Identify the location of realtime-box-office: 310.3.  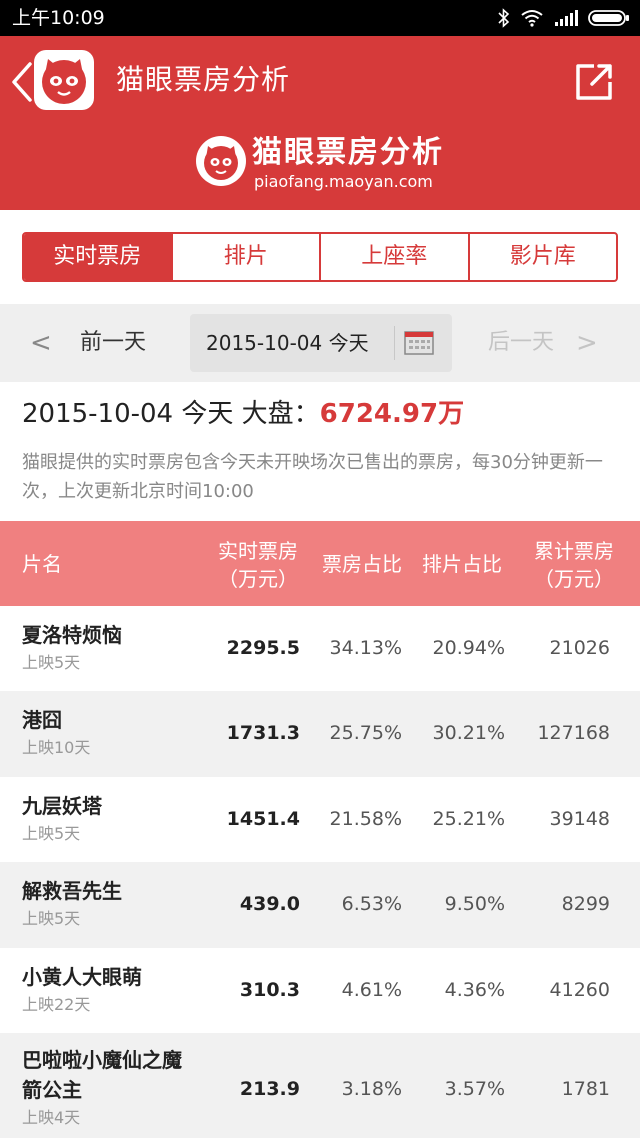
(269, 990).